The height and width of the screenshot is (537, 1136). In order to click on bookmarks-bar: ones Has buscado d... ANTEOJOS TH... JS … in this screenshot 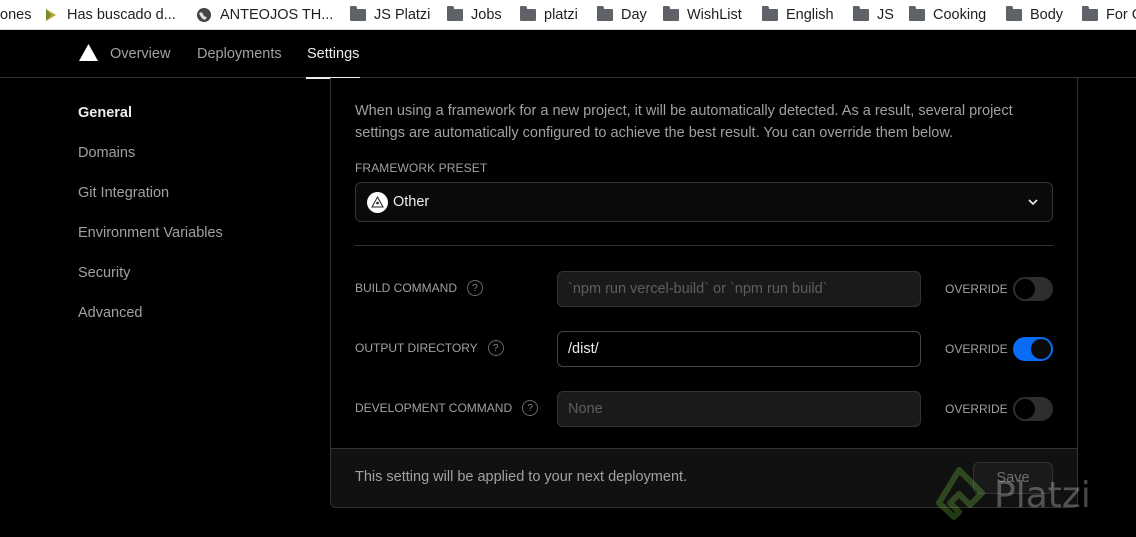, I will do `click(568, 15)`.